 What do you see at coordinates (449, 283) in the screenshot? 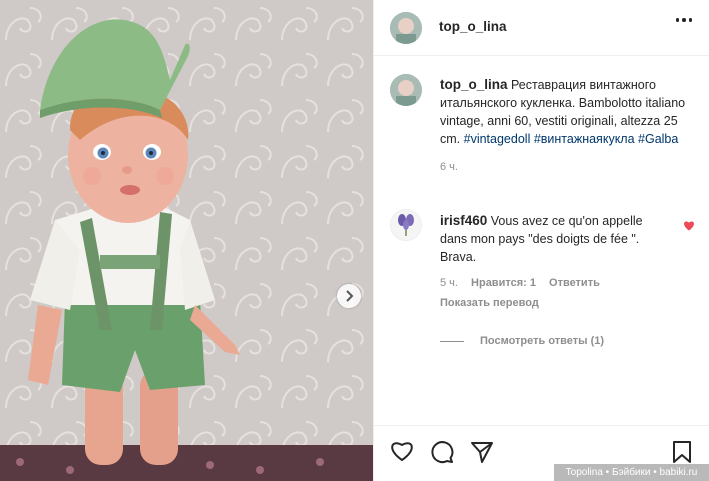
I see `comment-time: 5 ч.` at bounding box center [449, 283].